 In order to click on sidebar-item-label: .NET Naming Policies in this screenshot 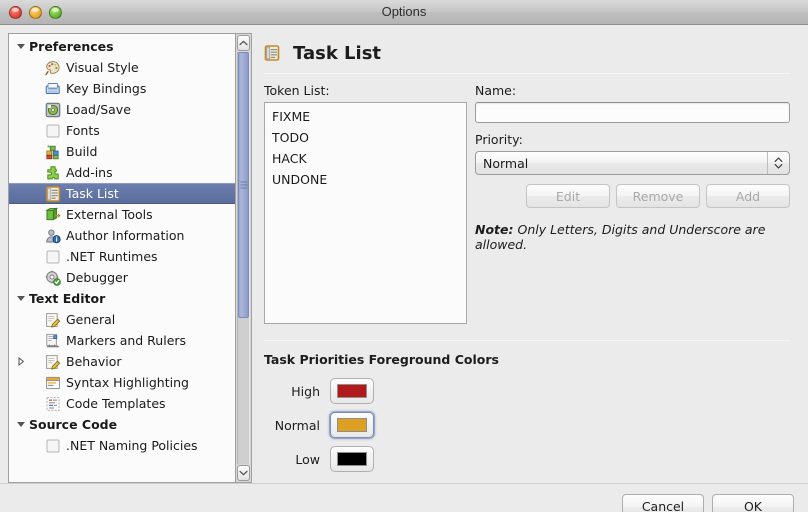, I will do `click(132, 445)`.